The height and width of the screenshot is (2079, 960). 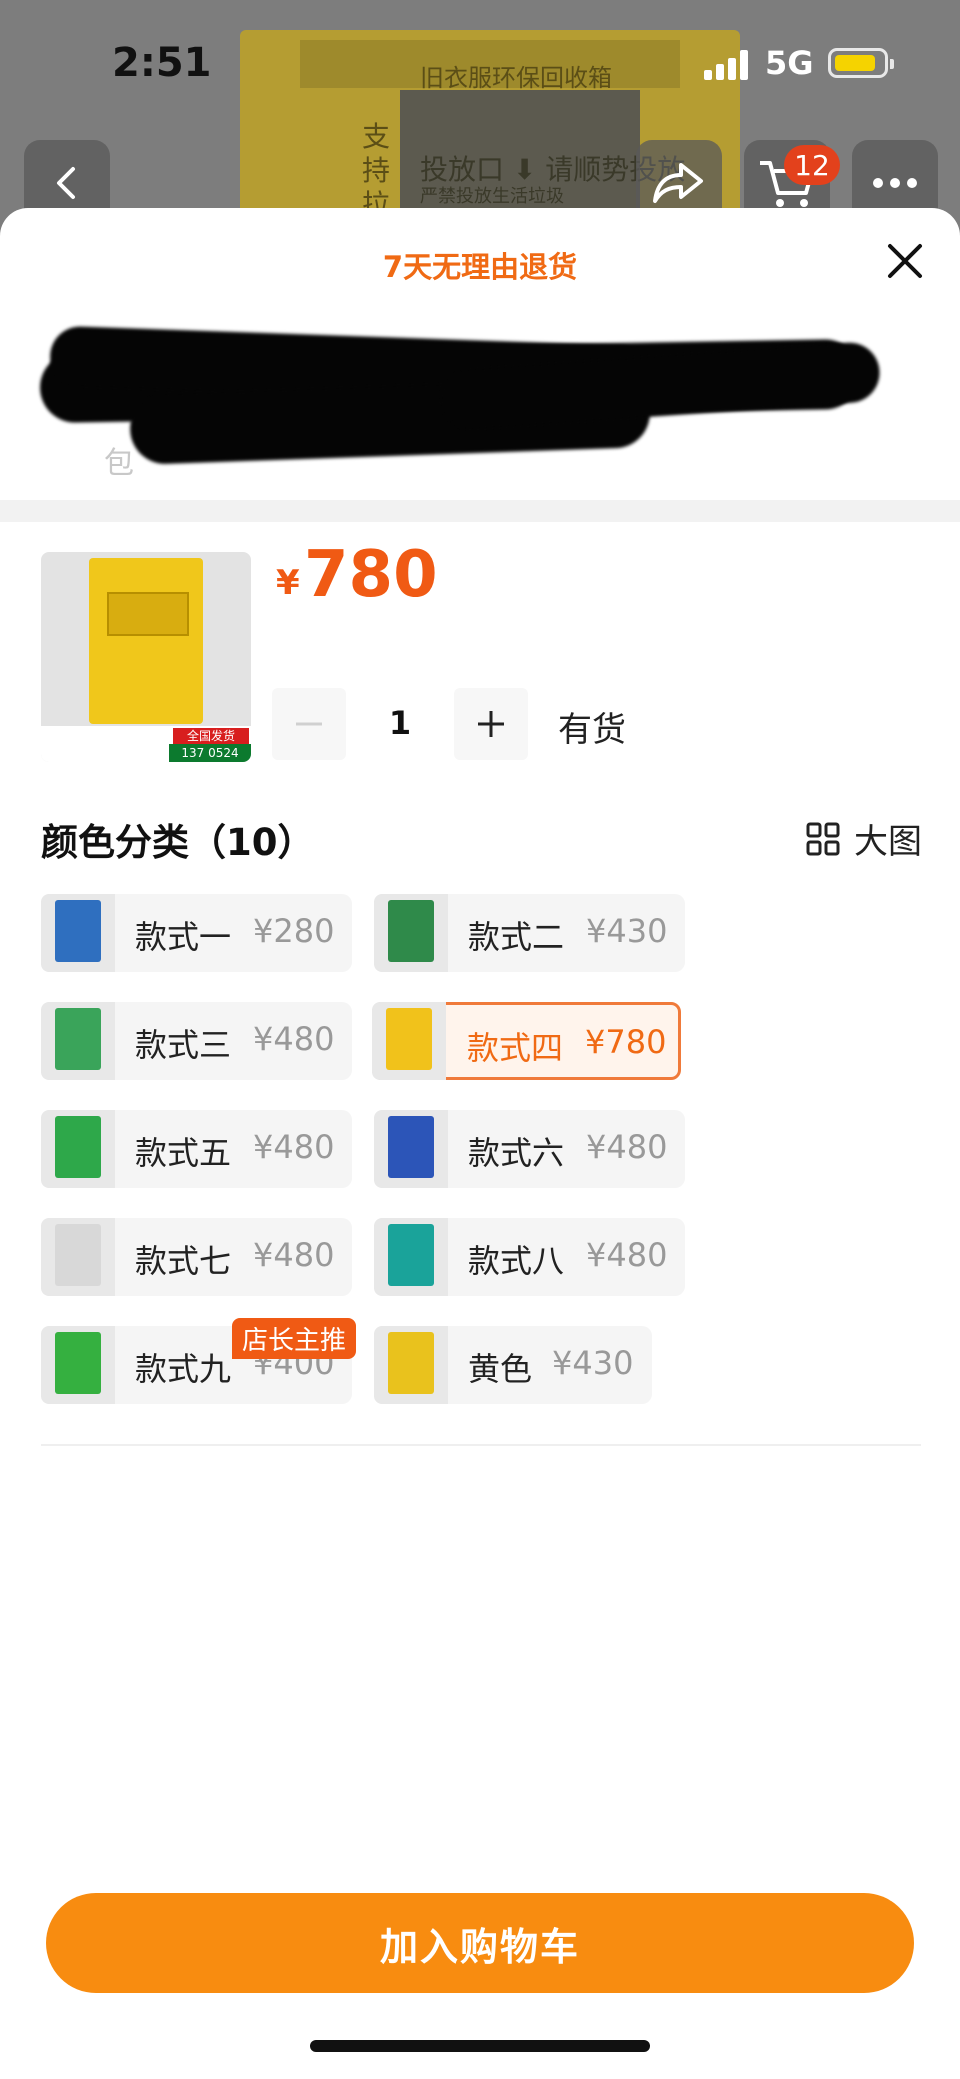 I want to click on recommended-badge: 店长主推, so click(x=294, y=1338).